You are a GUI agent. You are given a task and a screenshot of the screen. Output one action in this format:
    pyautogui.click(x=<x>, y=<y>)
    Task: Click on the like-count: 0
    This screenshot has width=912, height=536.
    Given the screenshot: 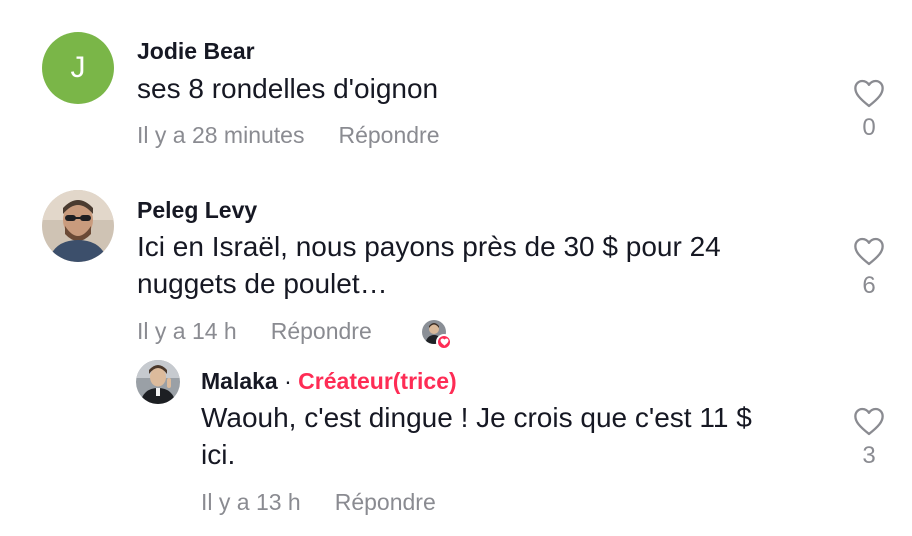 What is the action you would take?
    pyautogui.click(x=869, y=127)
    